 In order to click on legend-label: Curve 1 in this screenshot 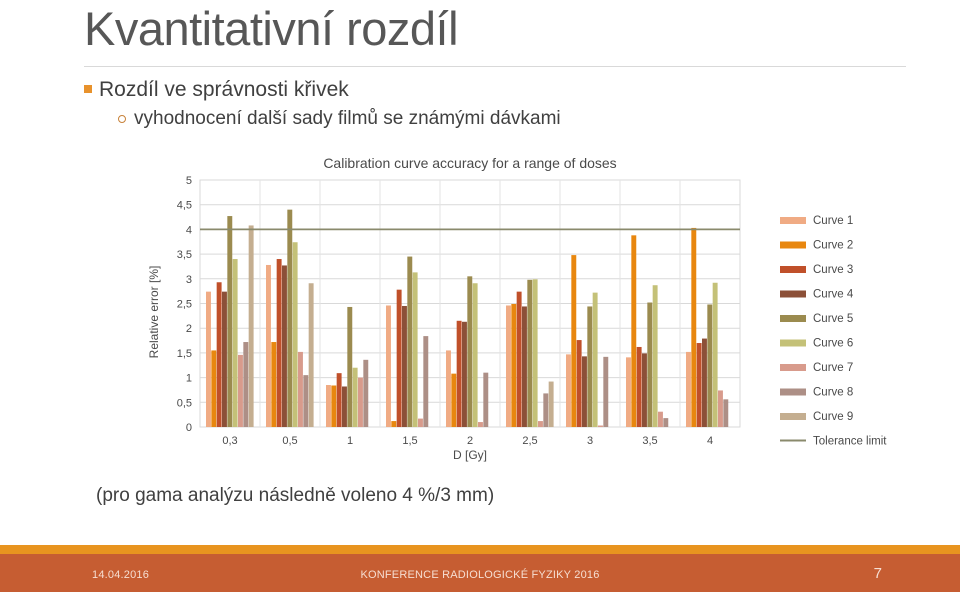, I will do `click(833, 221)`.